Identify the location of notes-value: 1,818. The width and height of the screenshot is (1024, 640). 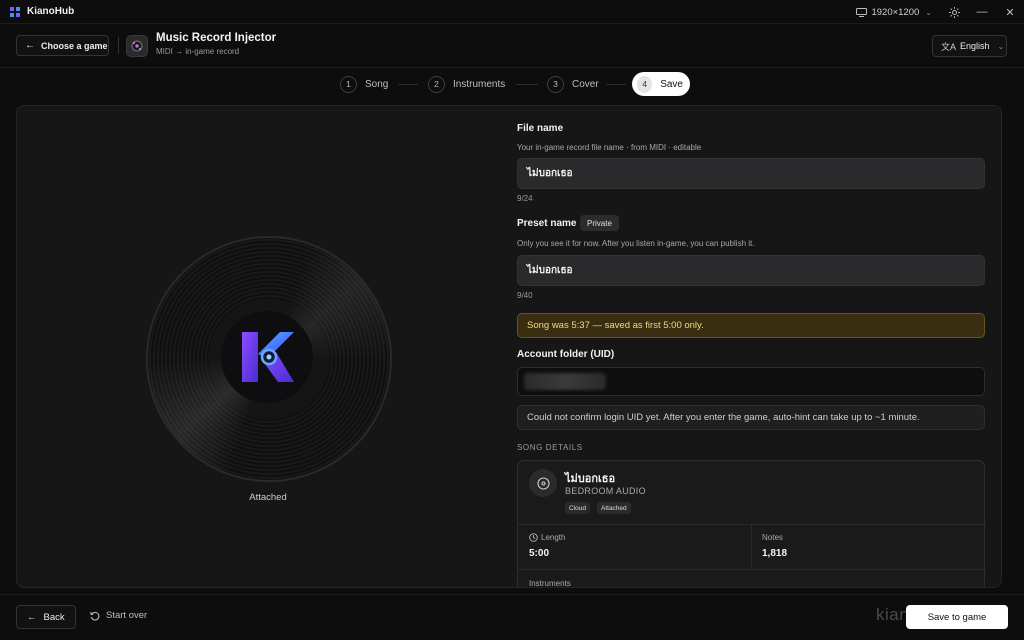
(775, 553).